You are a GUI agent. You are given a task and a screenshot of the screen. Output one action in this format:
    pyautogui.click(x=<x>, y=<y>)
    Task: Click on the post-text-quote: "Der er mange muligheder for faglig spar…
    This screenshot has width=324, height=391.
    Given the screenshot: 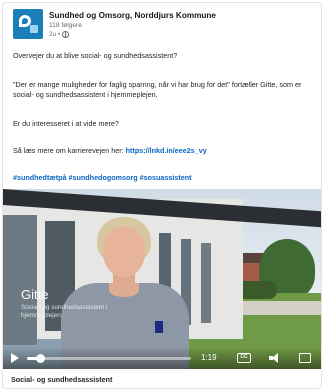 What is the action you would take?
    pyautogui.click(x=157, y=89)
    